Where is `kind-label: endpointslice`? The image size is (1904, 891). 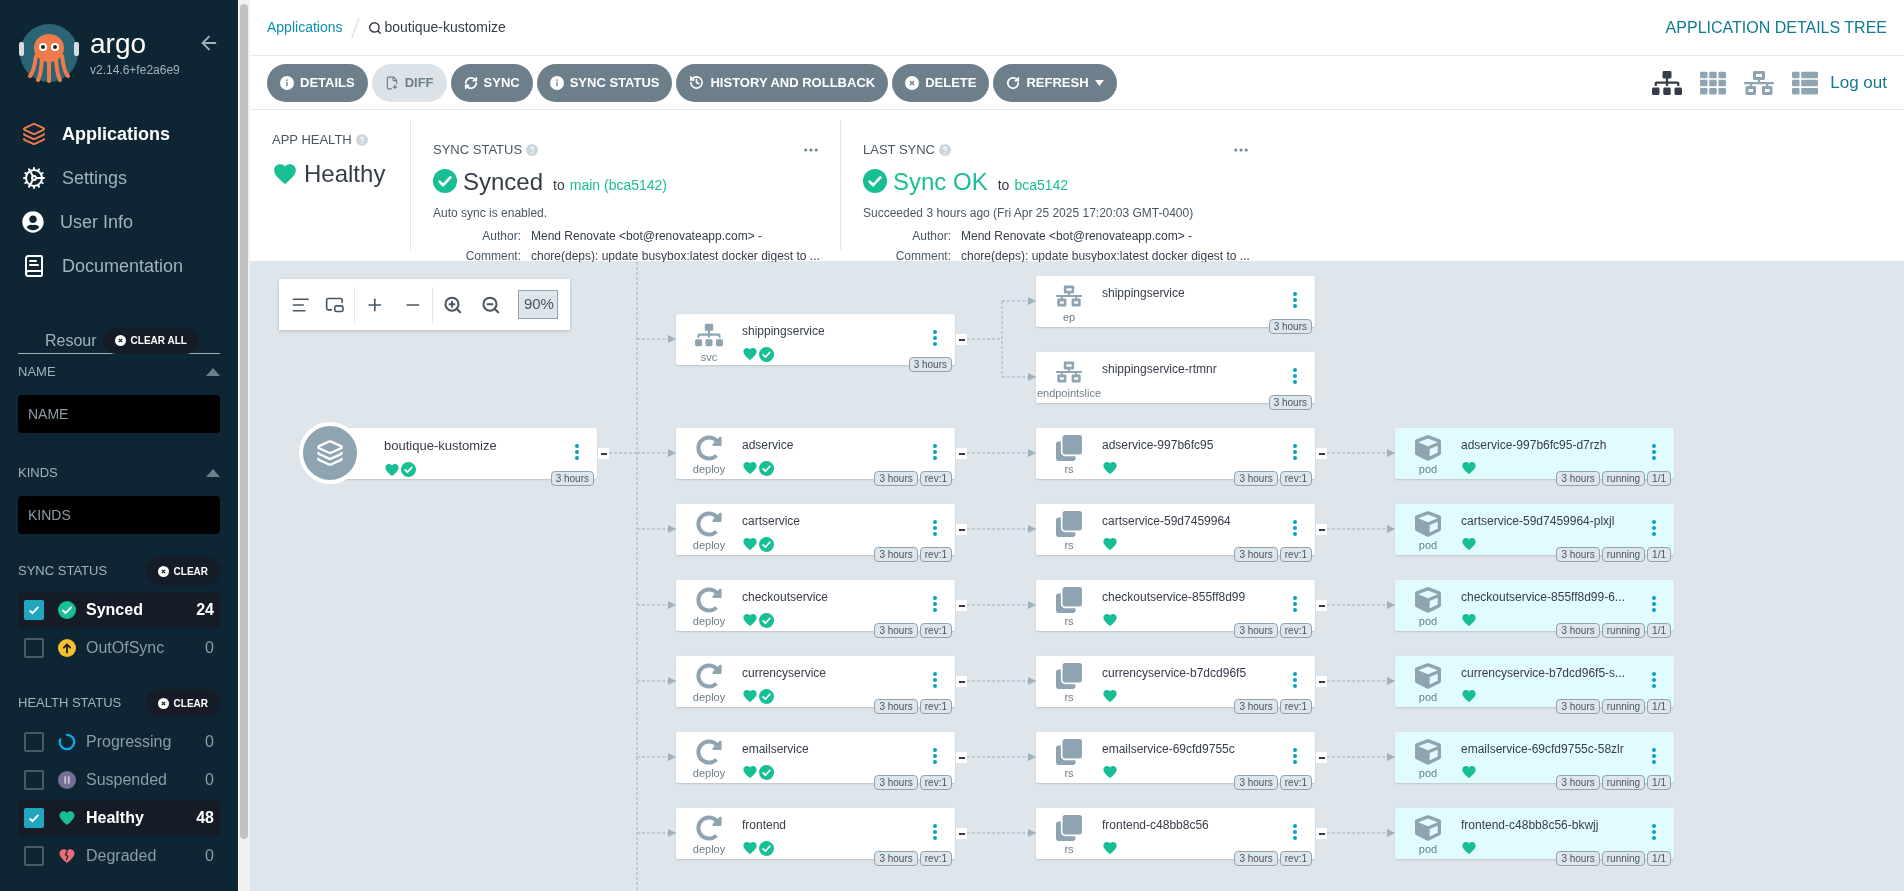 kind-label: endpointslice is located at coordinates (1069, 393).